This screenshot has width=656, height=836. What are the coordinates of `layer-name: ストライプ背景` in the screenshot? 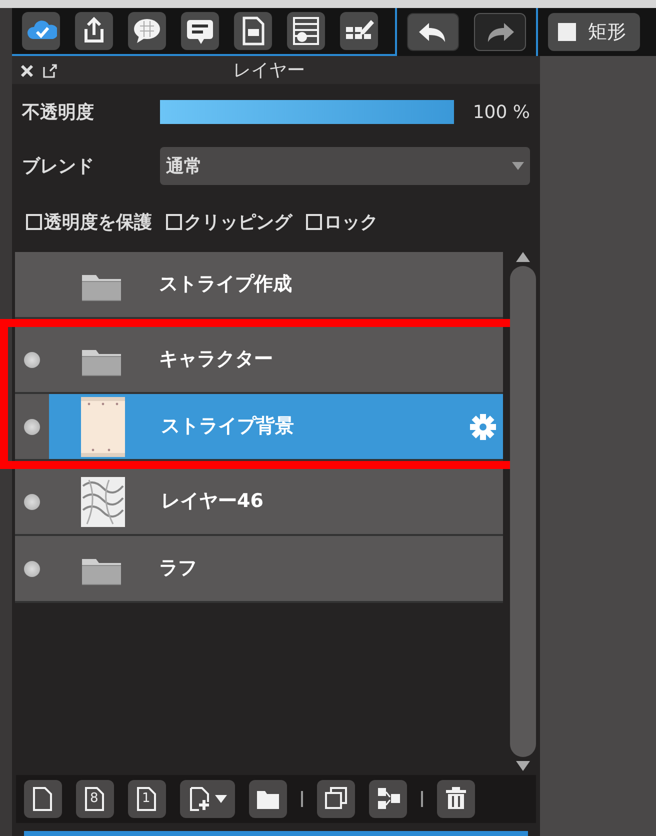 It's located at (227, 427).